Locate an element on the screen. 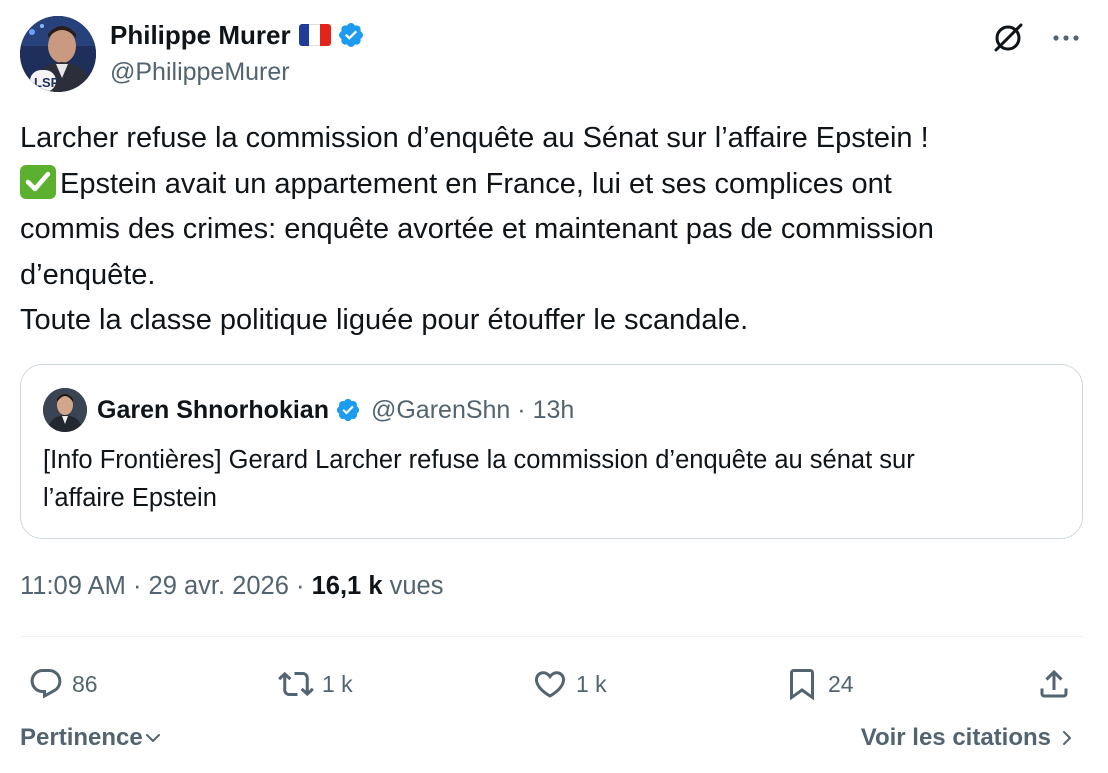  author-names: Philippe Murer @PhilippeMurer is located at coordinates (237, 52).